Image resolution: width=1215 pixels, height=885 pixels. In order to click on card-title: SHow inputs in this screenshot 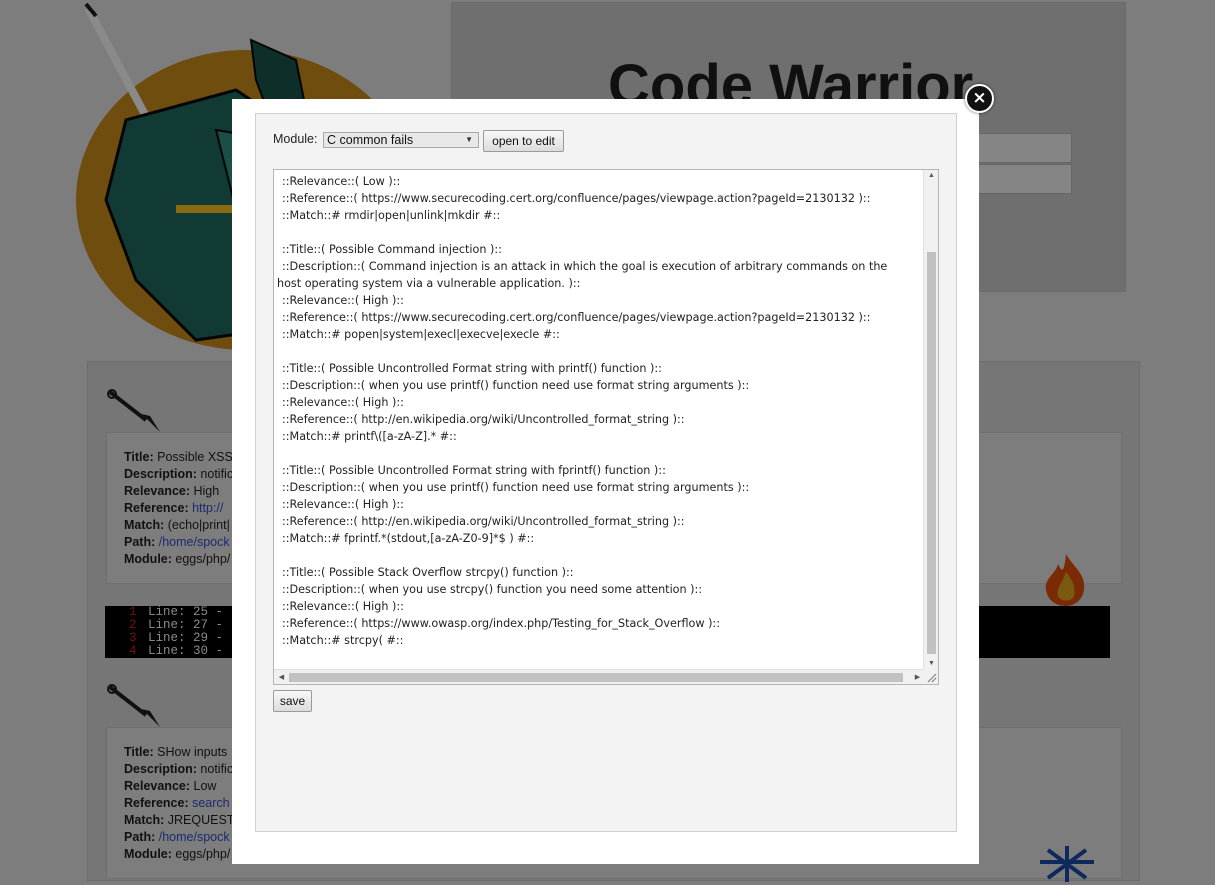, I will do `click(192, 752)`.